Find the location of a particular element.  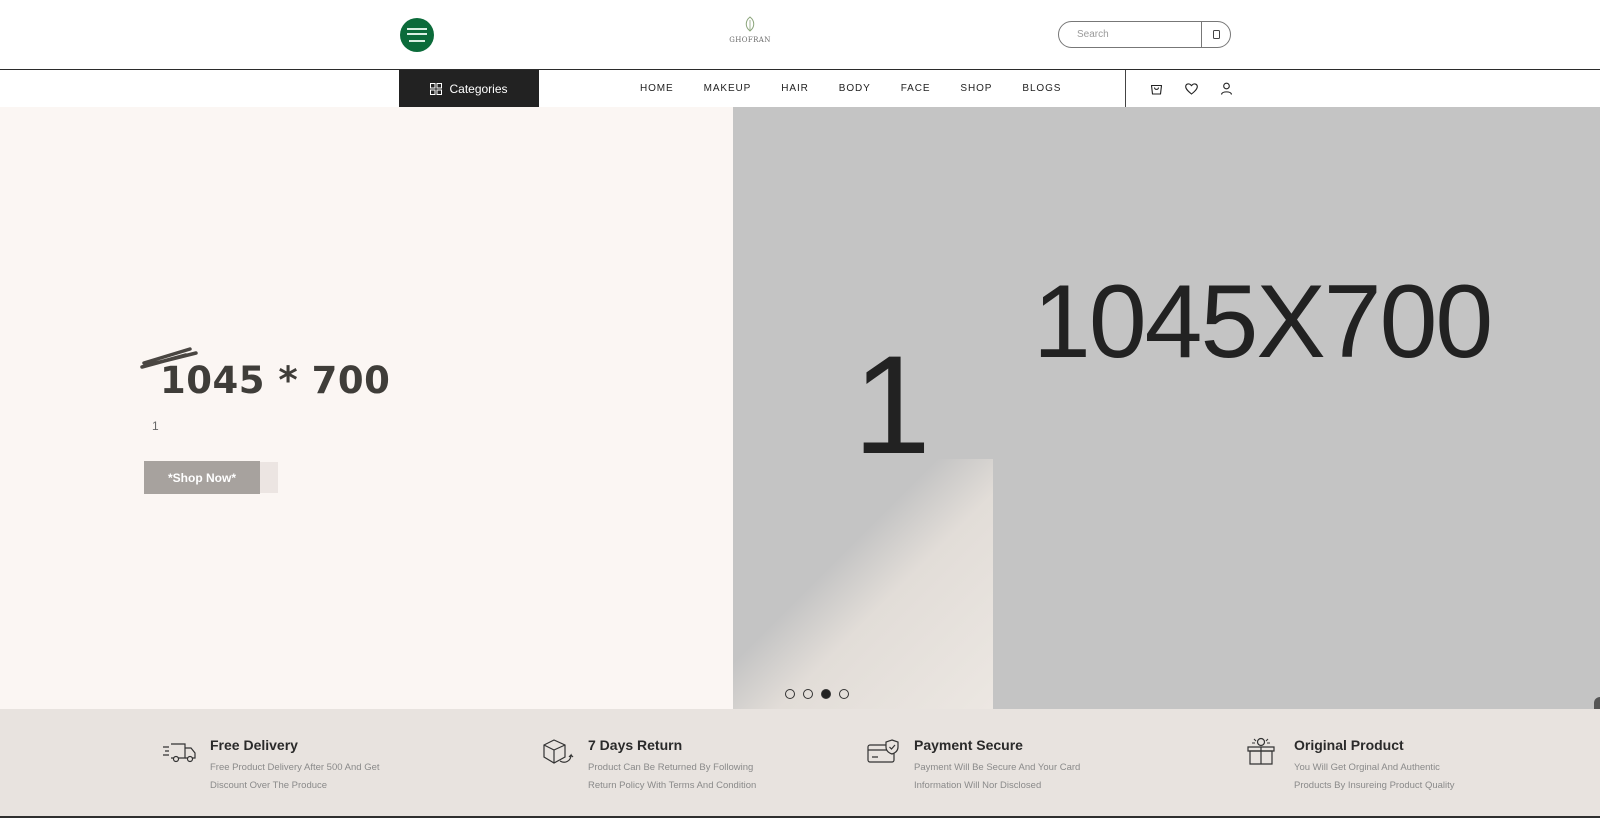

slider-pagination is located at coordinates (817, 694).